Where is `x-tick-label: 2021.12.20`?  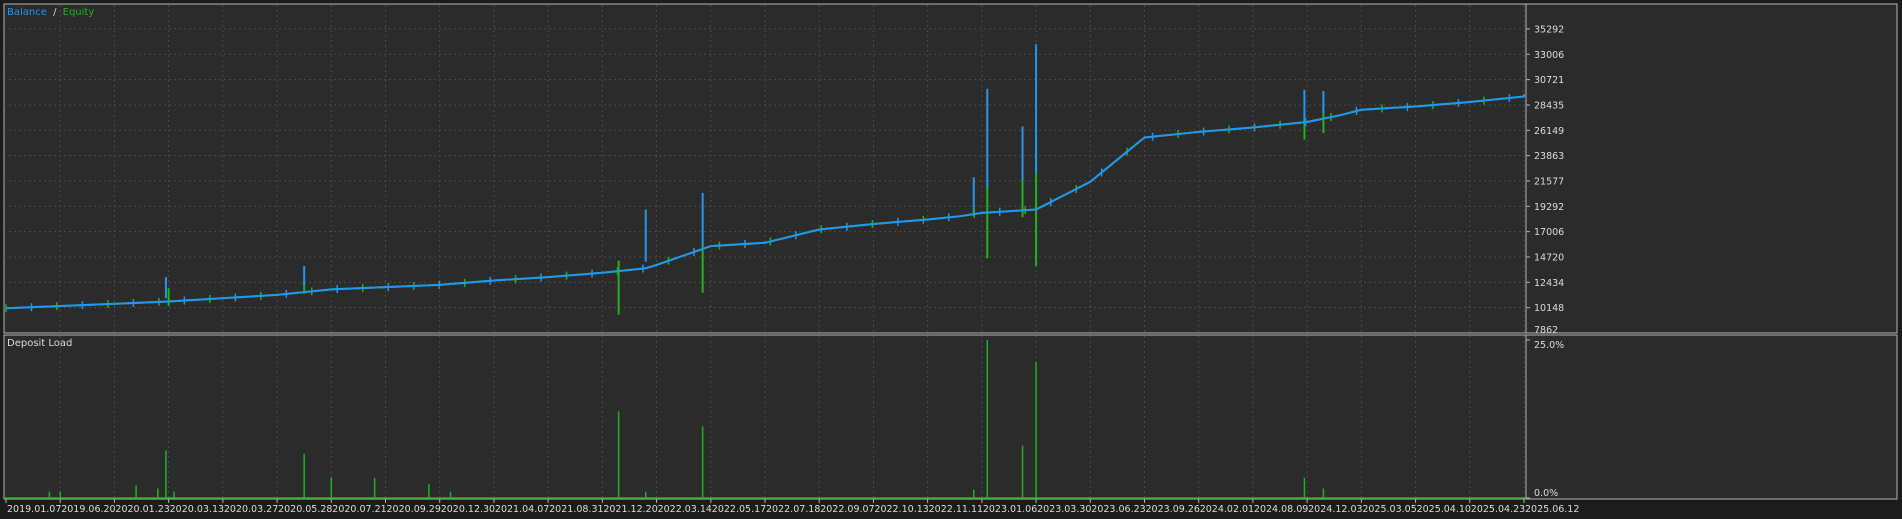 x-tick-label: 2021.12.20 is located at coordinates (630, 509).